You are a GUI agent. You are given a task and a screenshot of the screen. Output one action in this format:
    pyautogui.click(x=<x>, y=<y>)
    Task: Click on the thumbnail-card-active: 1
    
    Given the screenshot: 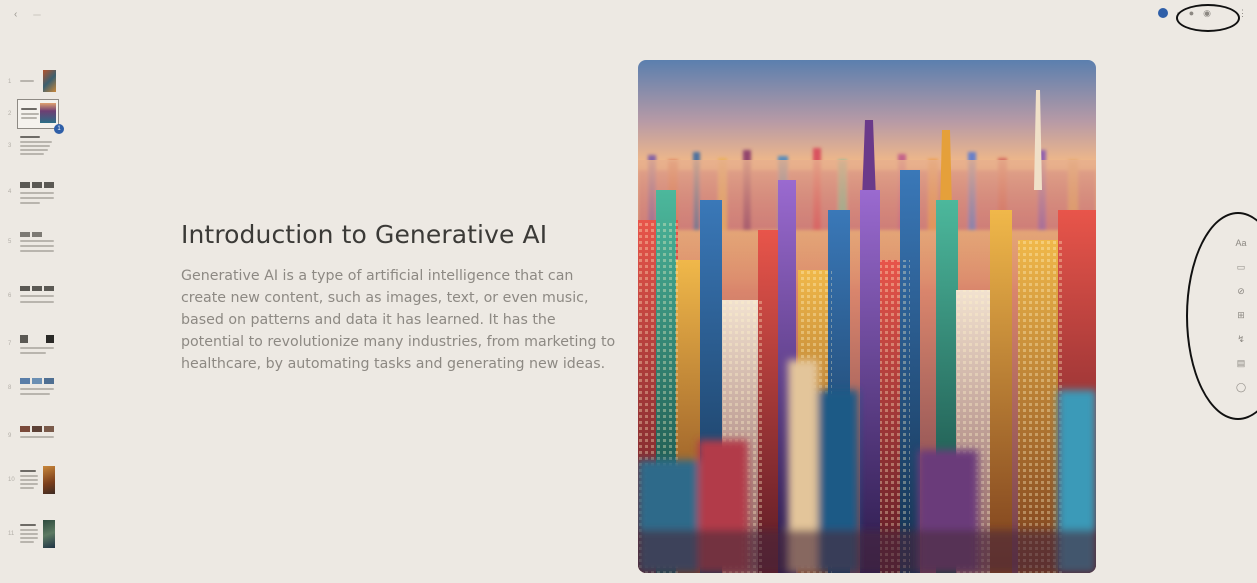 What is the action you would take?
    pyautogui.click(x=40, y=116)
    